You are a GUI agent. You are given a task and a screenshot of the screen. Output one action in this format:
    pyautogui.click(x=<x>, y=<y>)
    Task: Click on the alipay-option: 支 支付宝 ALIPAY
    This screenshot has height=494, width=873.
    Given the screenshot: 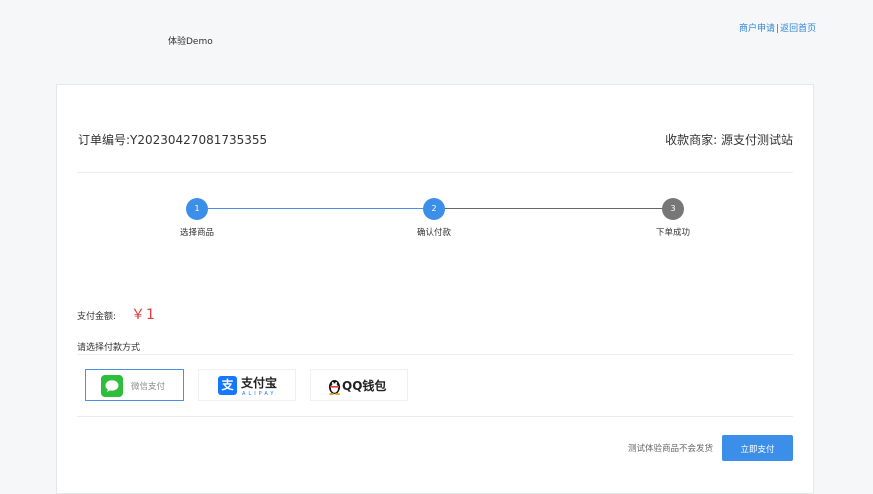 What is the action you would take?
    pyautogui.click(x=247, y=385)
    